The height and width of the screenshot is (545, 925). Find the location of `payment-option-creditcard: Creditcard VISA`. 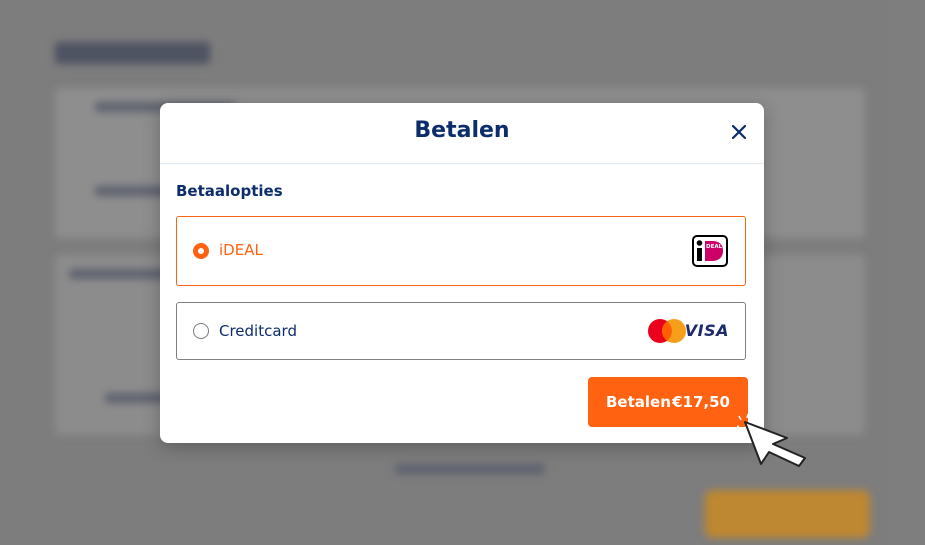

payment-option-creditcard: Creditcard VISA is located at coordinates (461, 331).